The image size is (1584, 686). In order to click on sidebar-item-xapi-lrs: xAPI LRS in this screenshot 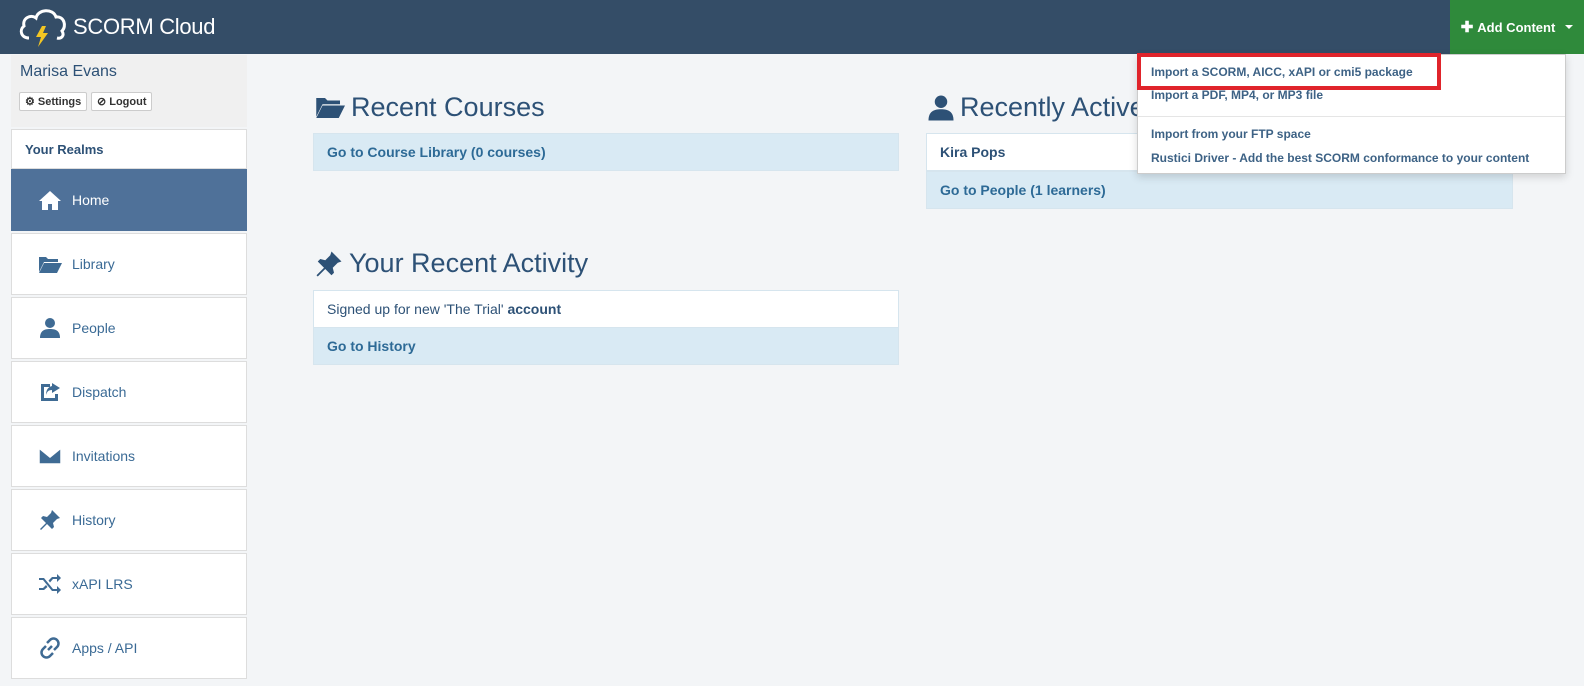, I will do `click(129, 584)`.